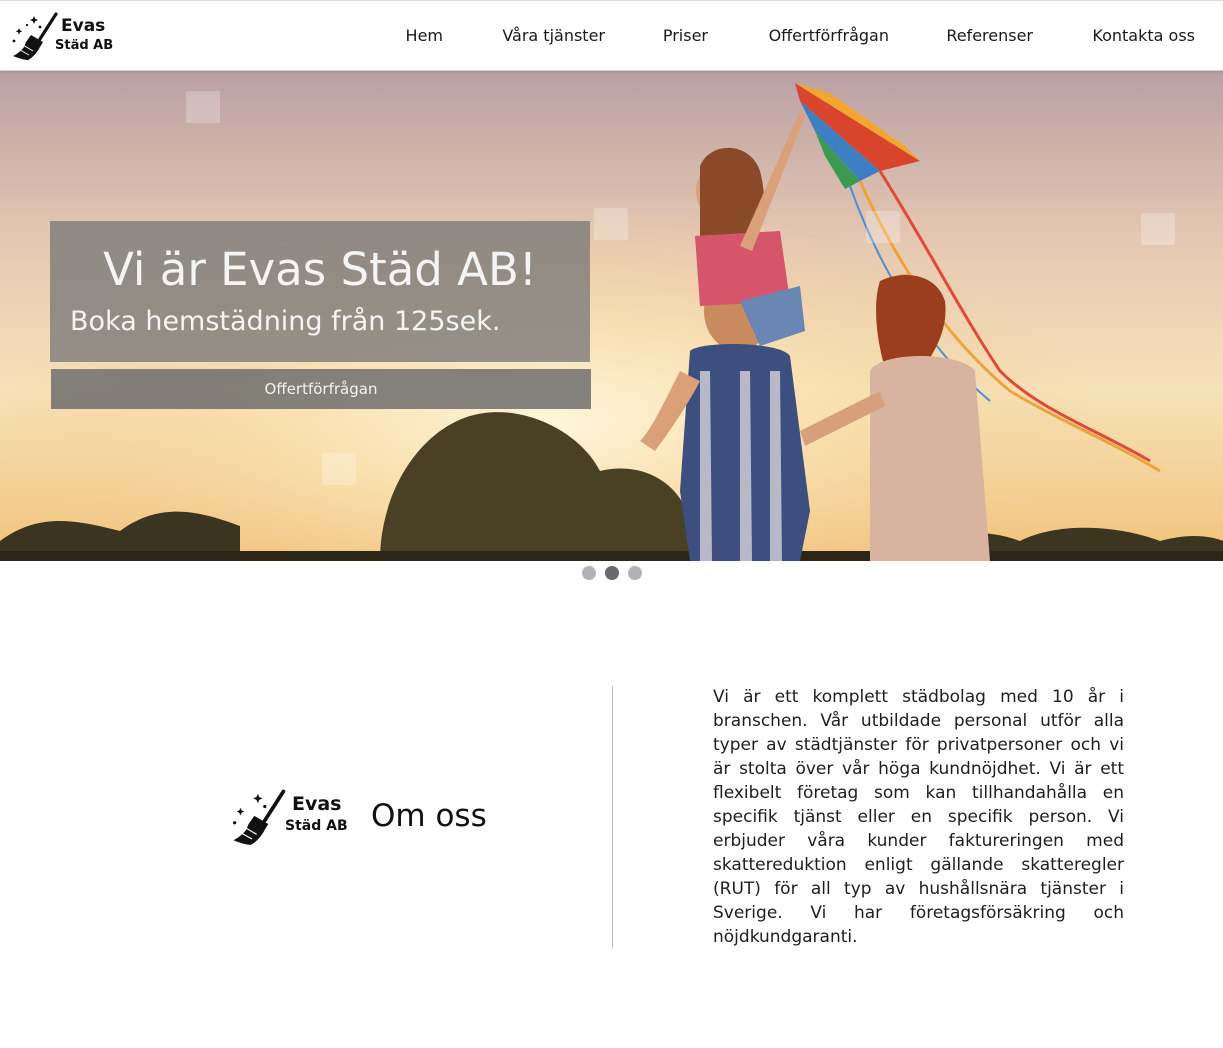 The width and height of the screenshot is (1223, 1048). Describe the element at coordinates (320, 269) in the screenshot. I see `hero-title: Vi är Evas Städ AB!` at that location.